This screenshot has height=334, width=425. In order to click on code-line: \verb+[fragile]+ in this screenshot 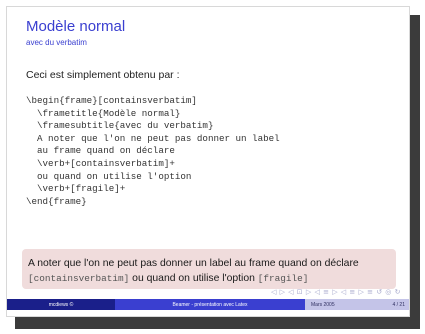, I will do `click(76, 189)`.